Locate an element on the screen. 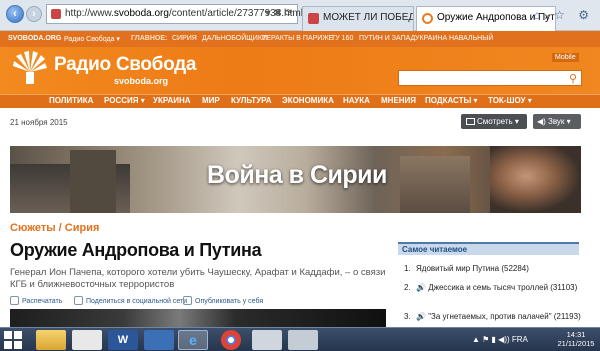 This screenshot has height=351, width=600. article-image is located at coordinates (198, 319).